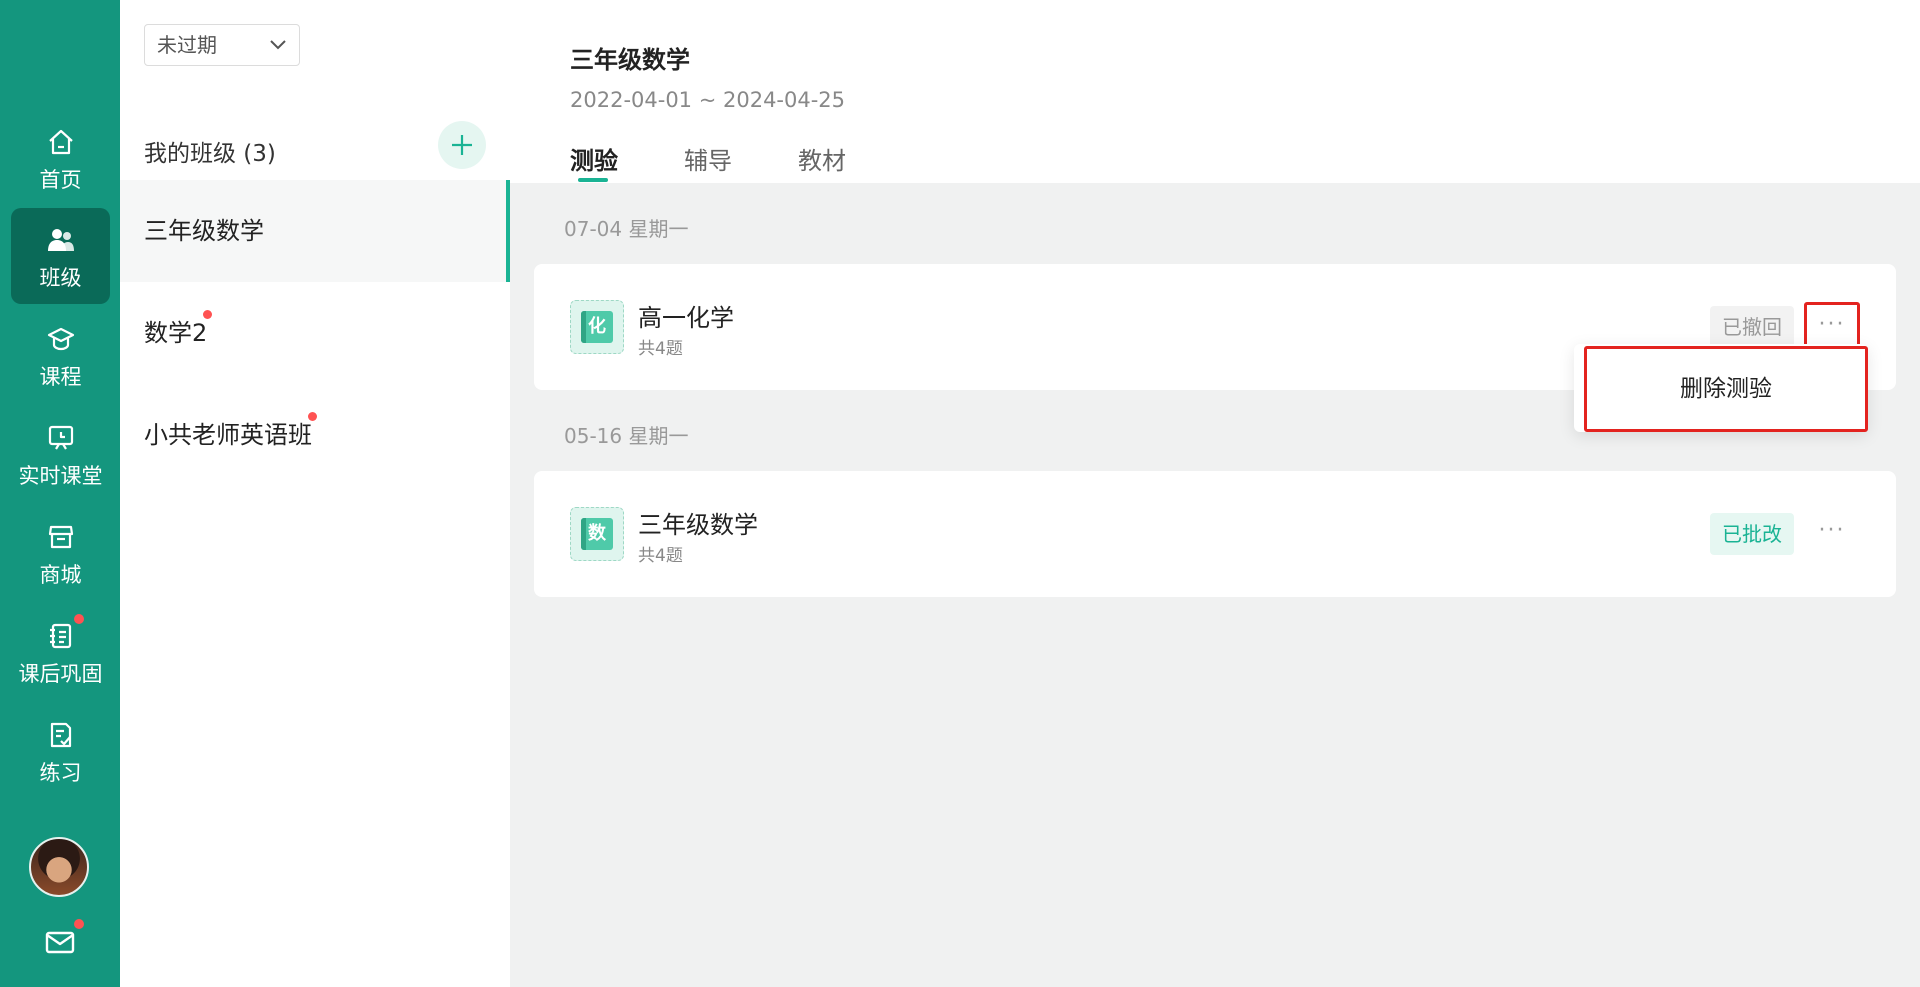 The height and width of the screenshot is (987, 1920). Describe the element at coordinates (60, 278) in the screenshot. I see `nav-label: 班级` at that location.